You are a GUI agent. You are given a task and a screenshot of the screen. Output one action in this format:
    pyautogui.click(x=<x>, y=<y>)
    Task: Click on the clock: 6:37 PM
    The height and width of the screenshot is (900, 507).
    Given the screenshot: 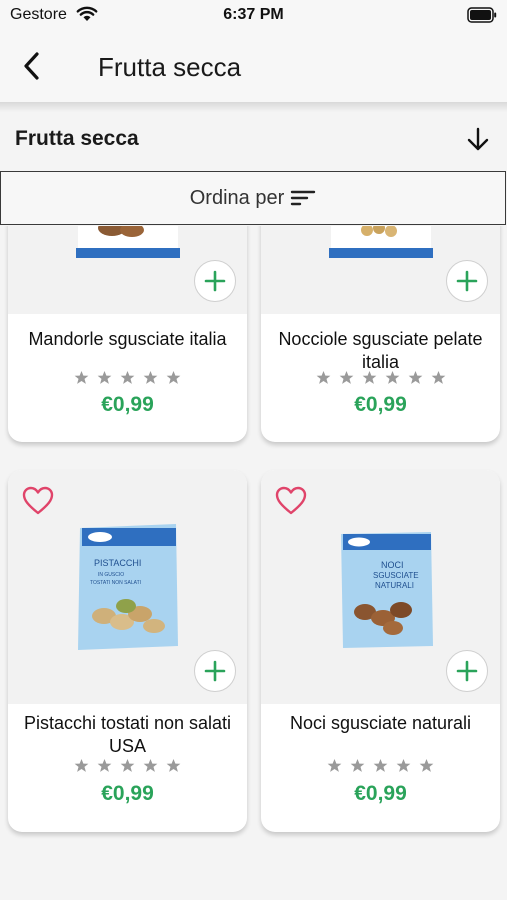 What is the action you would take?
    pyautogui.click(x=253, y=14)
    